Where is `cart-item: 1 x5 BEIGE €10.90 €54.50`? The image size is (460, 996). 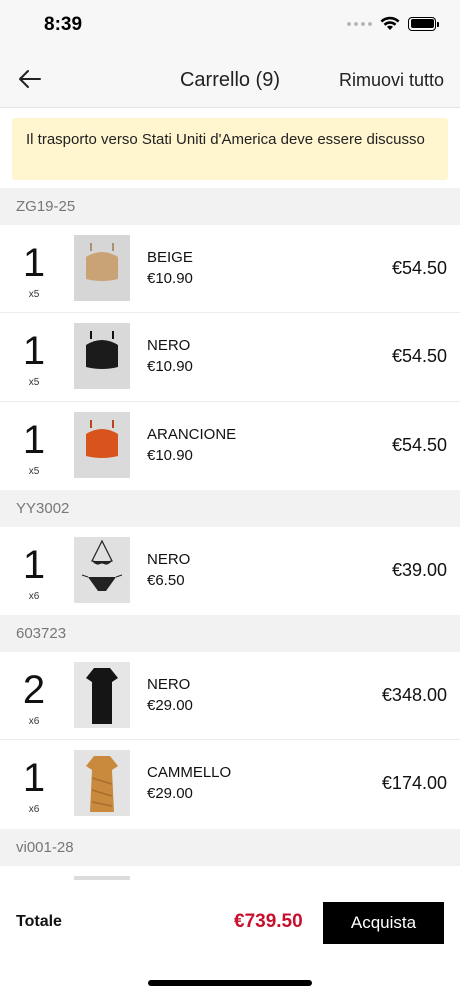 cart-item: 1 x5 BEIGE €10.90 €54.50 is located at coordinates (230, 269).